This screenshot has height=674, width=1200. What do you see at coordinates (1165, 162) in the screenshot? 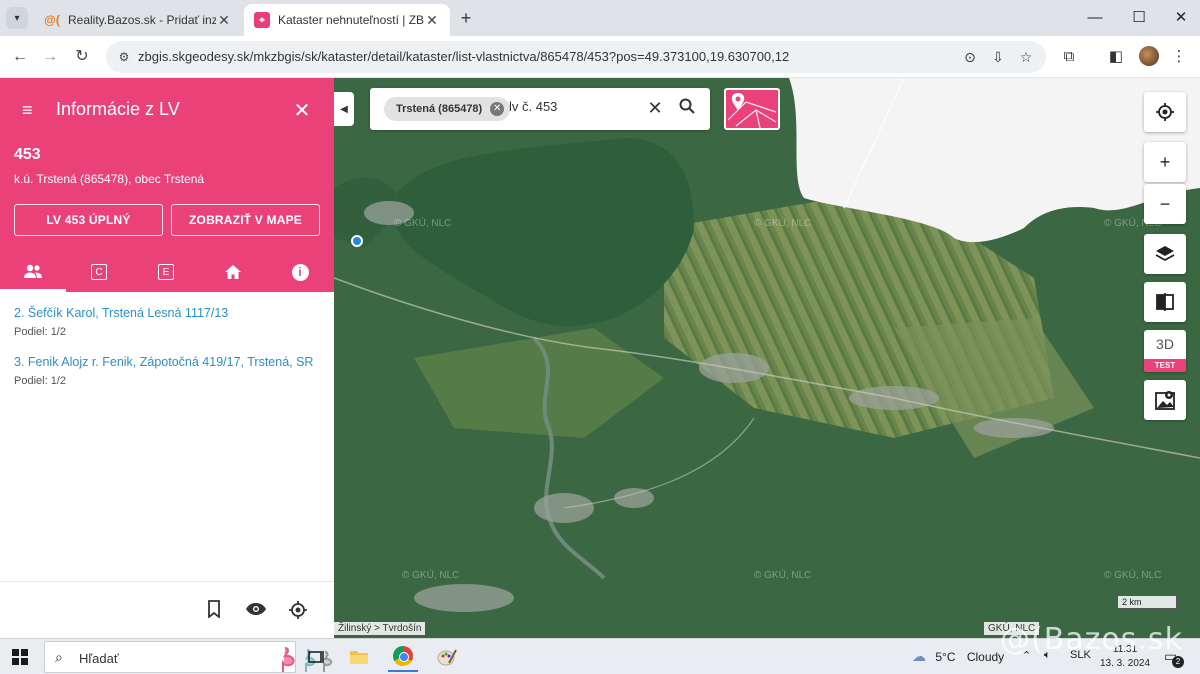
I see `zoom-in-button: +` at bounding box center [1165, 162].